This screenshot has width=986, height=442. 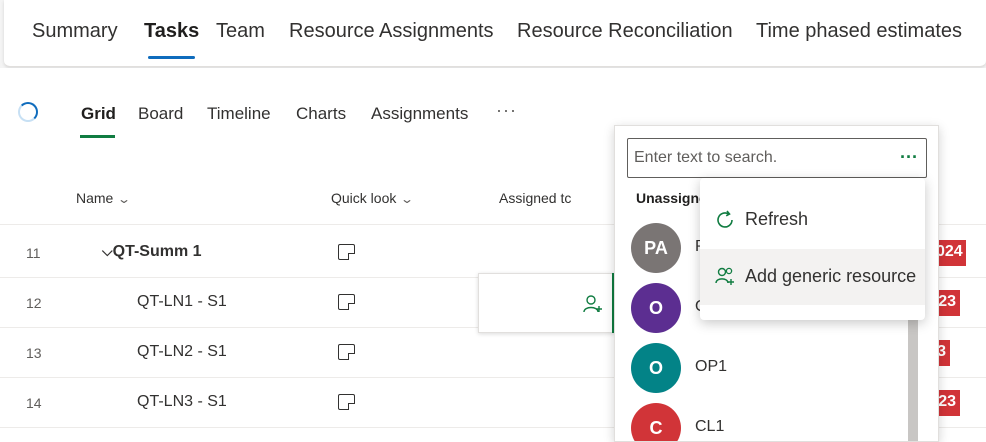 What do you see at coordinates (711, 366) in the screenshot?
I see `resource-name: OP1` at bounding box center [711, 366].